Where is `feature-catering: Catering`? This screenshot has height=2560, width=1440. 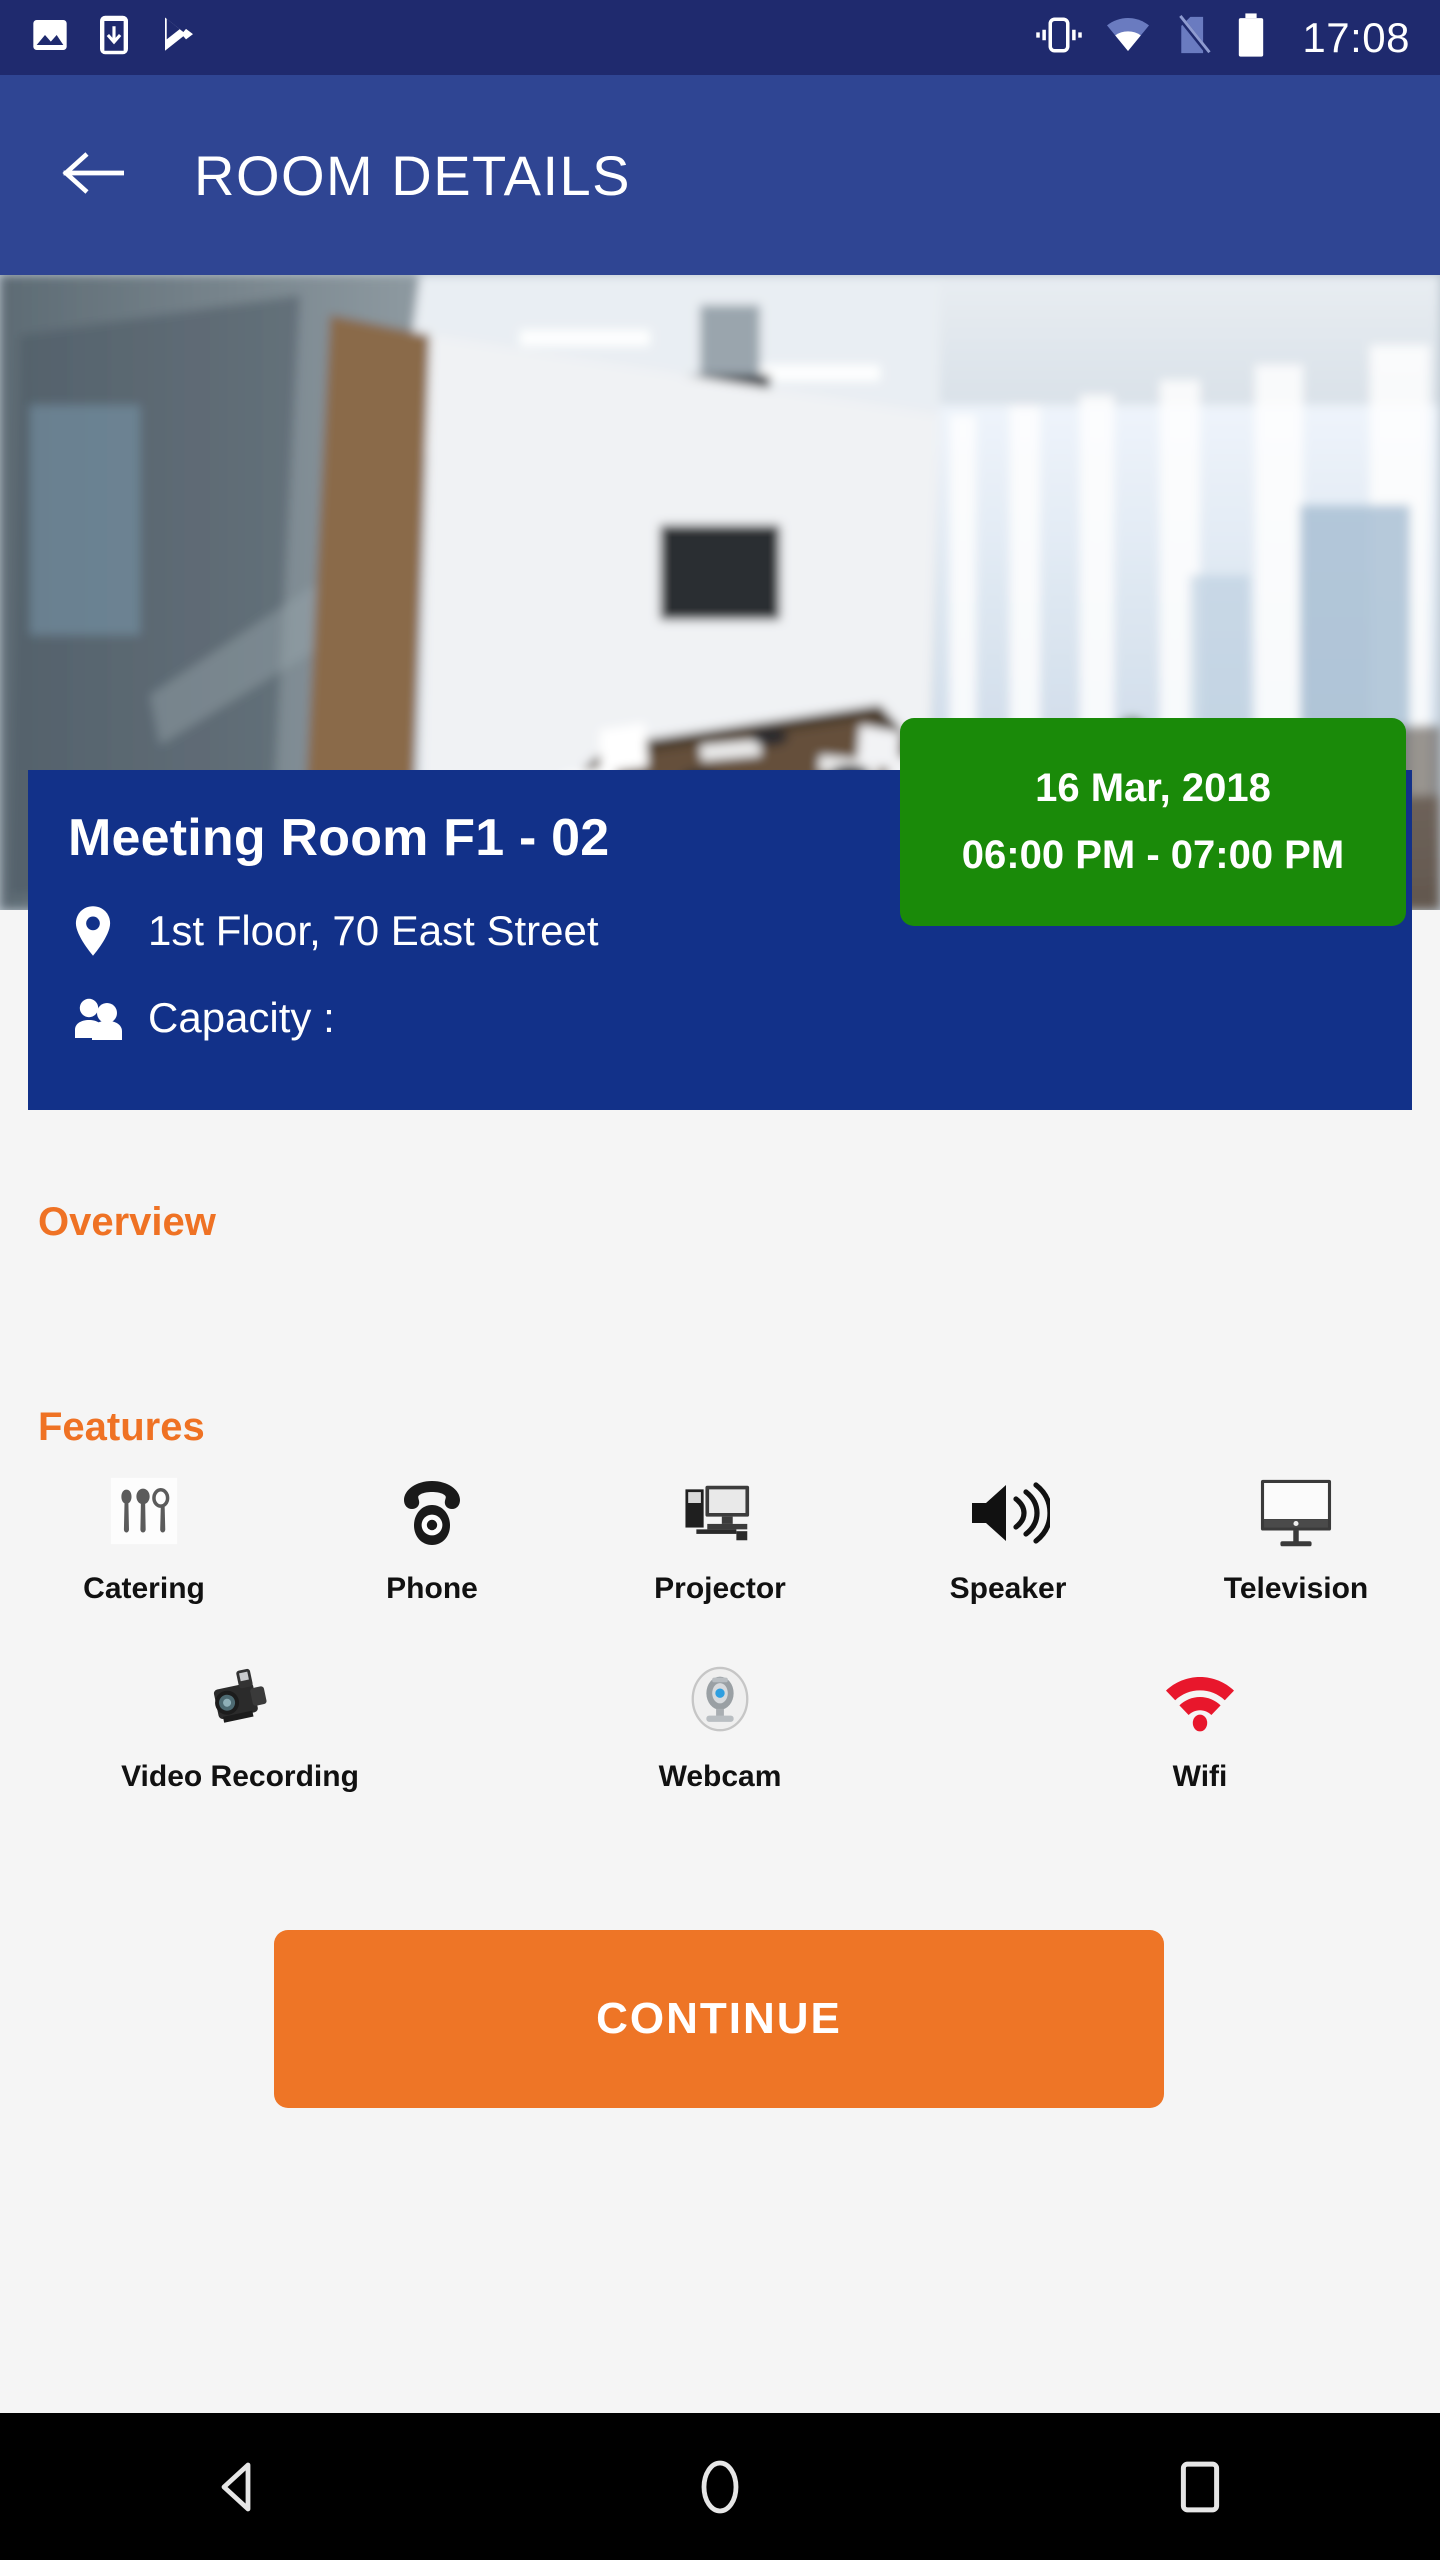
feature-catering: Catering is located at coordinates (144, 1538).